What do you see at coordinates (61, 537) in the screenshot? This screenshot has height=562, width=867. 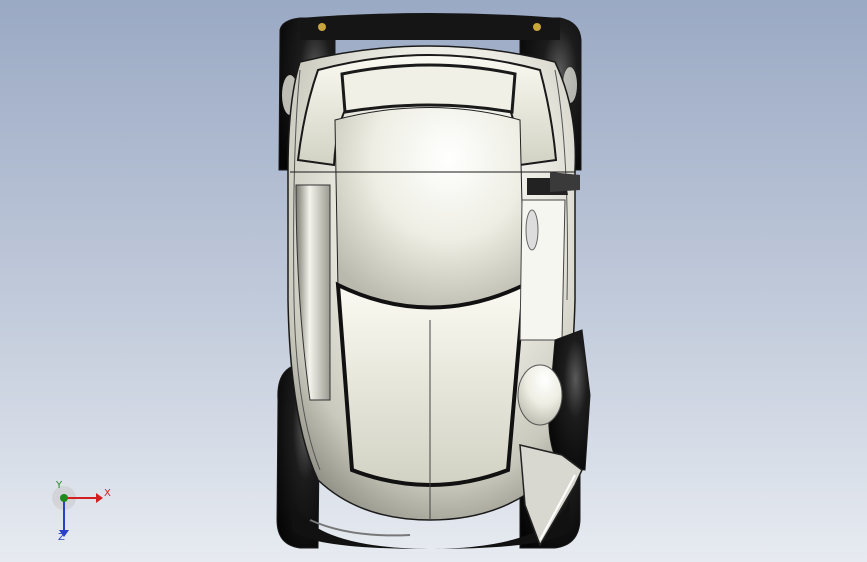 I see `z-axis-label: Z` at bounding box center [61, 537].